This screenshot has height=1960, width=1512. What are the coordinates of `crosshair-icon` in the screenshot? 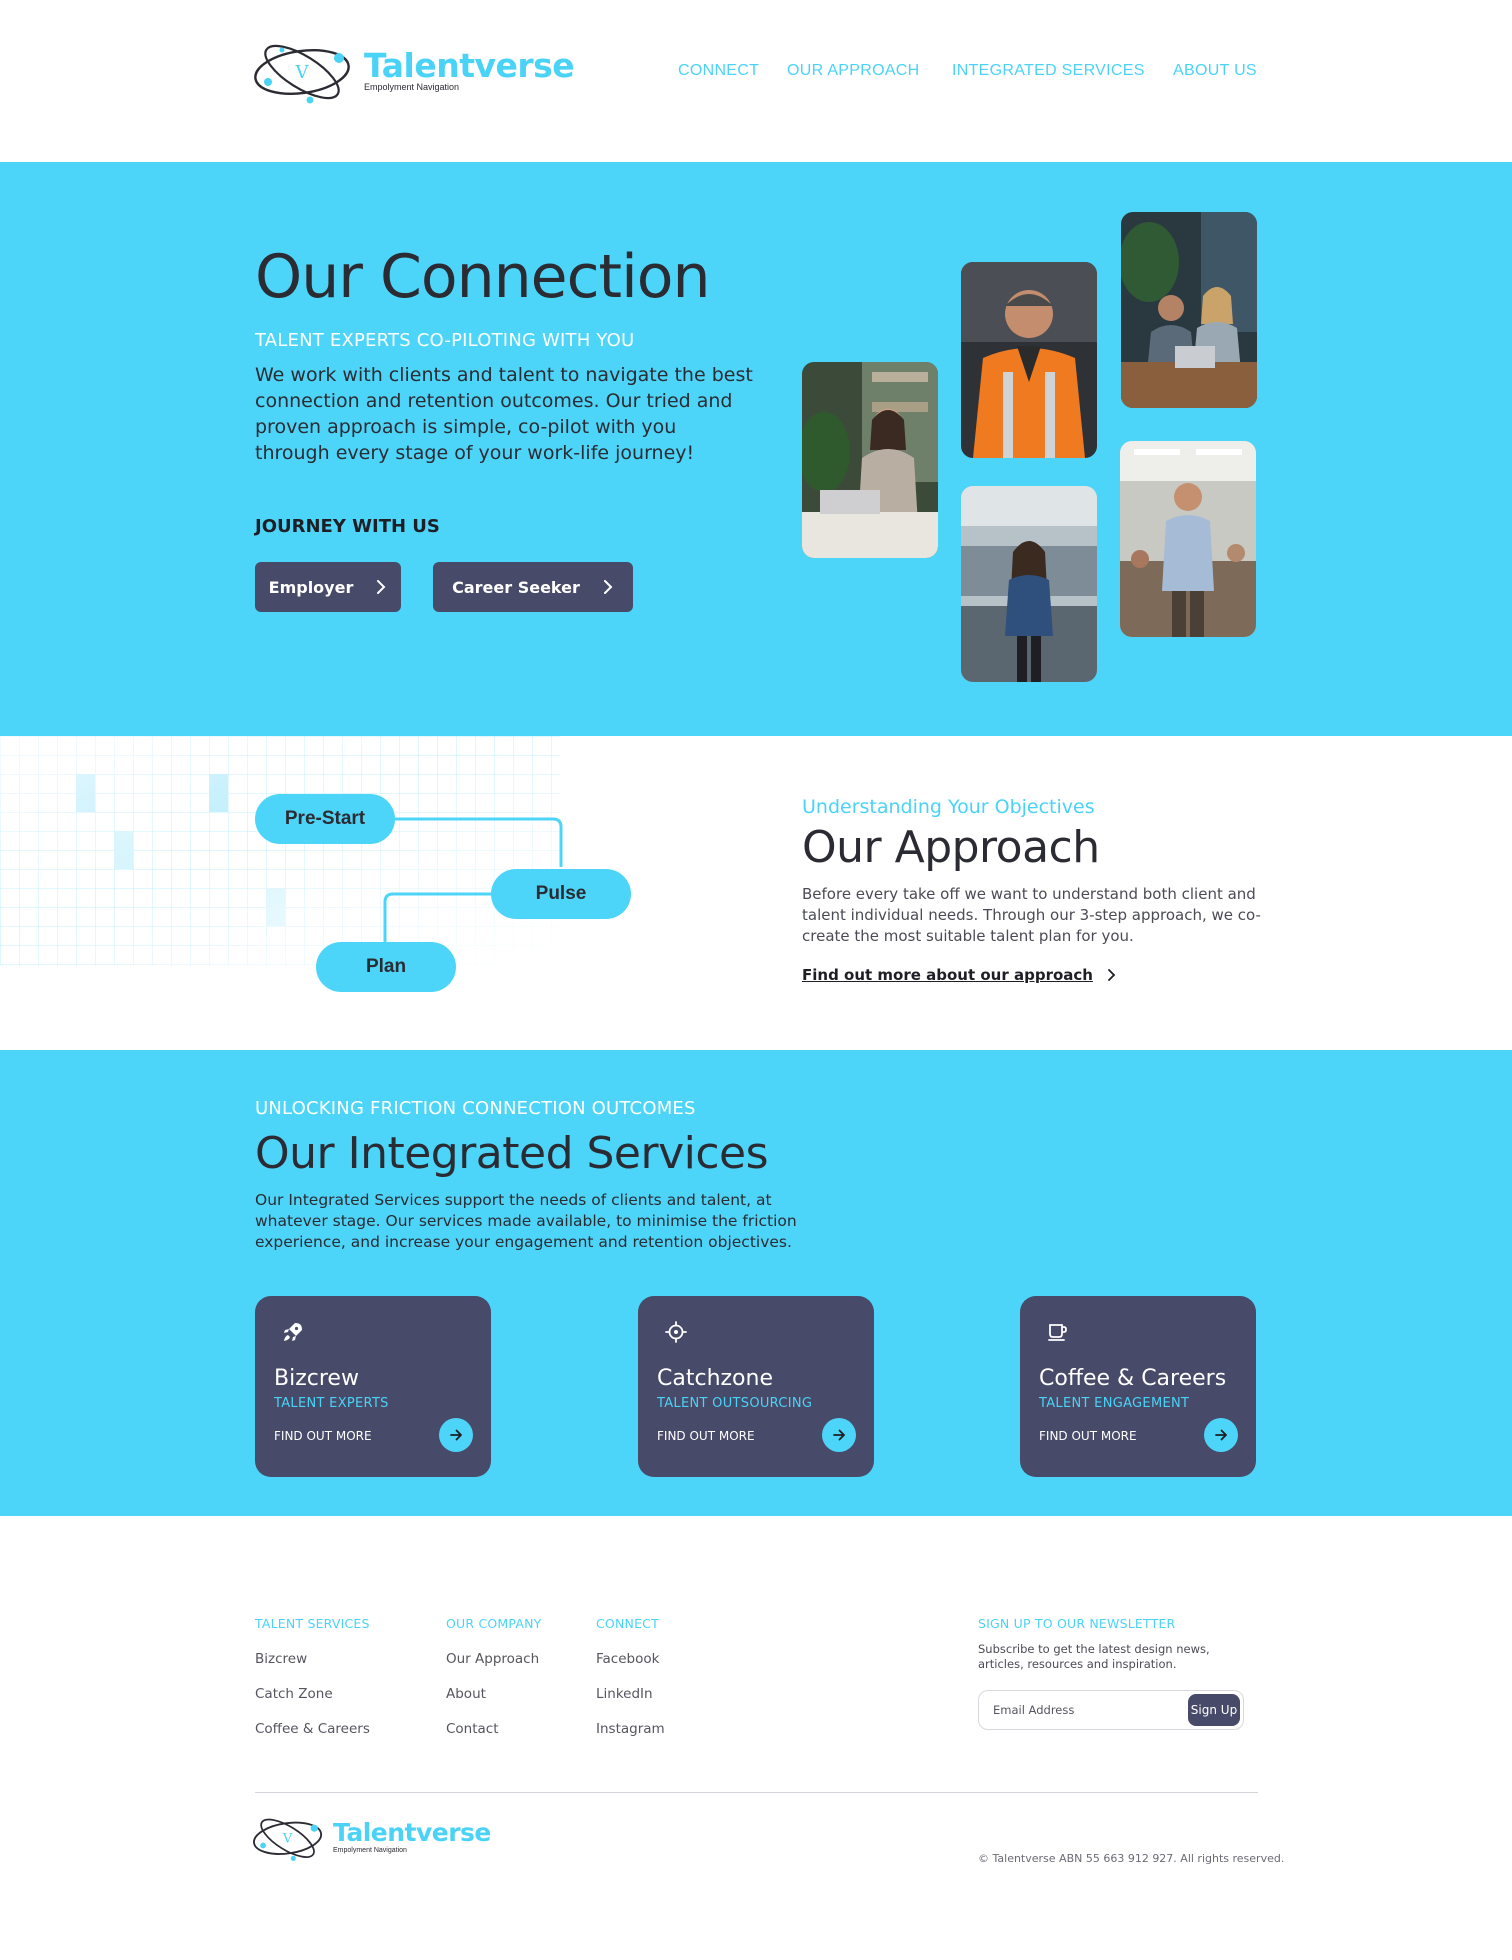 It's located at (676, 1332).